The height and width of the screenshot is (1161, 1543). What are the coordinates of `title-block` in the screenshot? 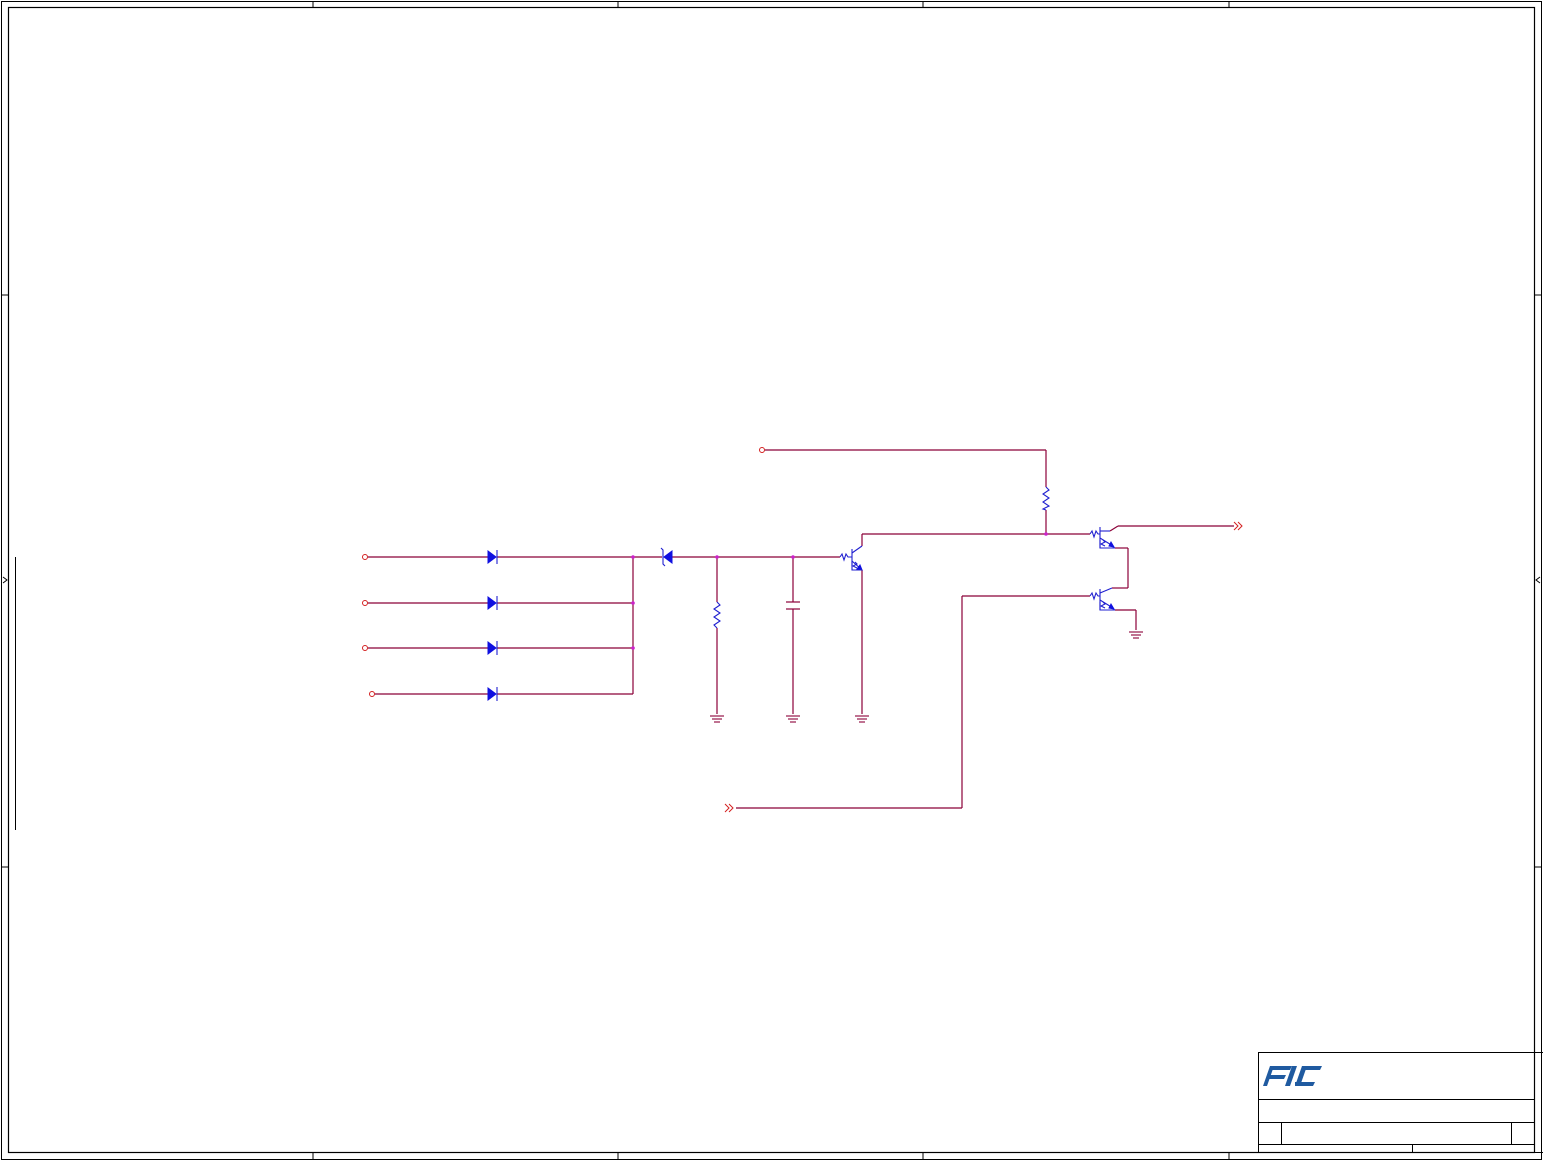 It's located at (1400, 1102).